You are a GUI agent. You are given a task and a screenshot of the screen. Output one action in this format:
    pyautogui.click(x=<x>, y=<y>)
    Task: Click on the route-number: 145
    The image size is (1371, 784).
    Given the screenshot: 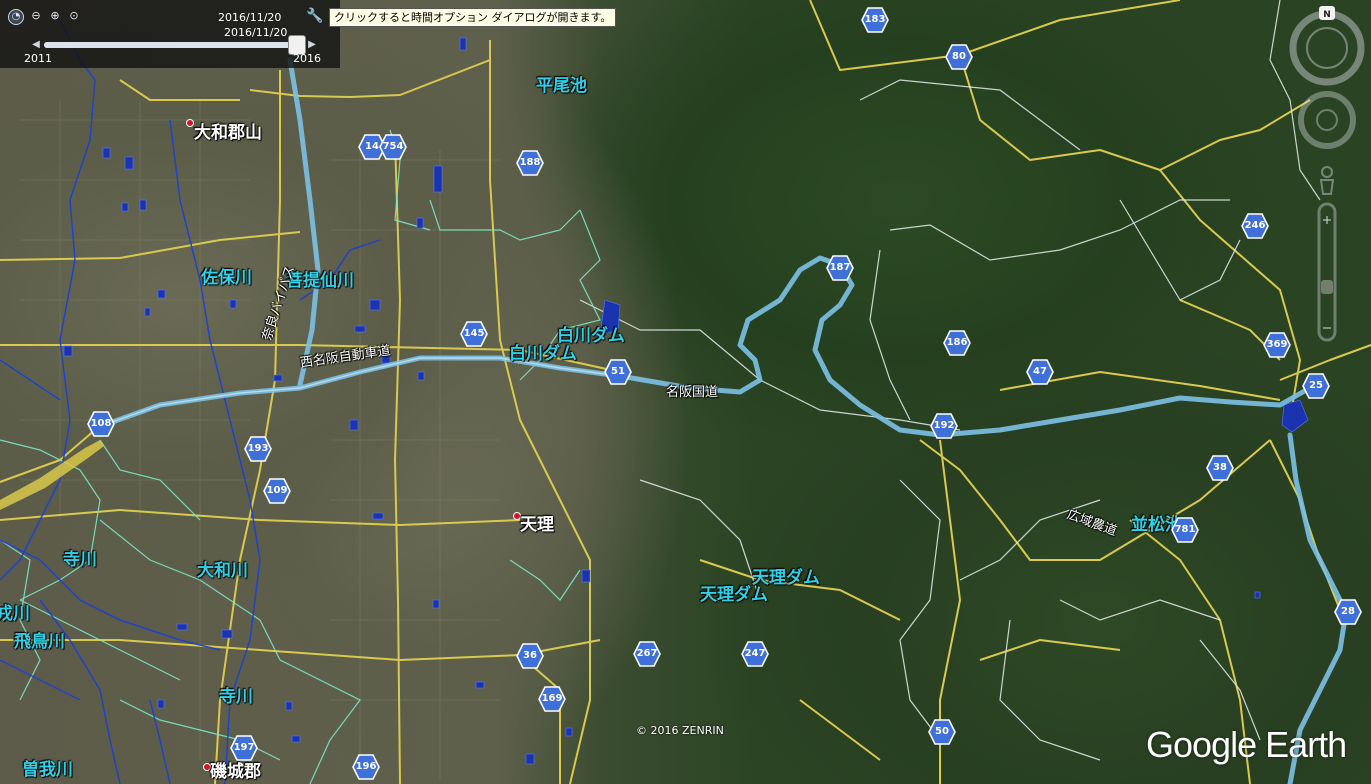 What is the action you would take?
    pyautogui.click(x=474, y=333)
    